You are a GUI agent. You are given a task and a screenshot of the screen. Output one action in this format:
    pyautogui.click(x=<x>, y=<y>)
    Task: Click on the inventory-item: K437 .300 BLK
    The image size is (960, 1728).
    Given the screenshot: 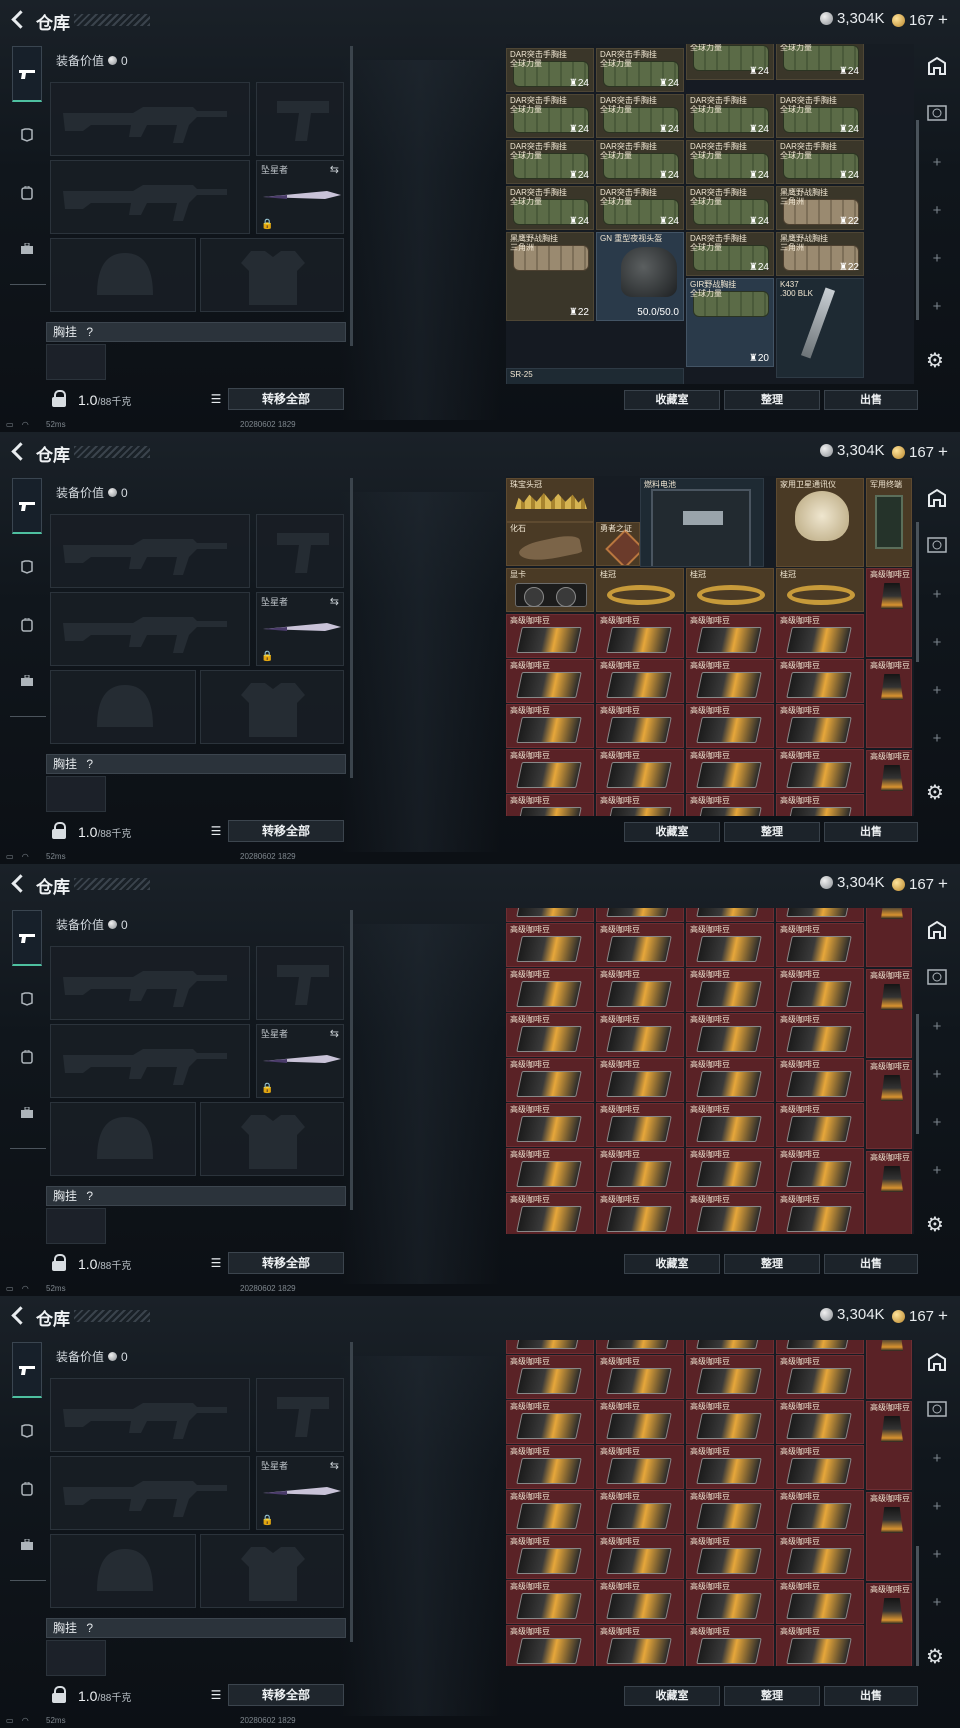 What is the action you would take?
    pyautogui.click(x=820, y=328)
    